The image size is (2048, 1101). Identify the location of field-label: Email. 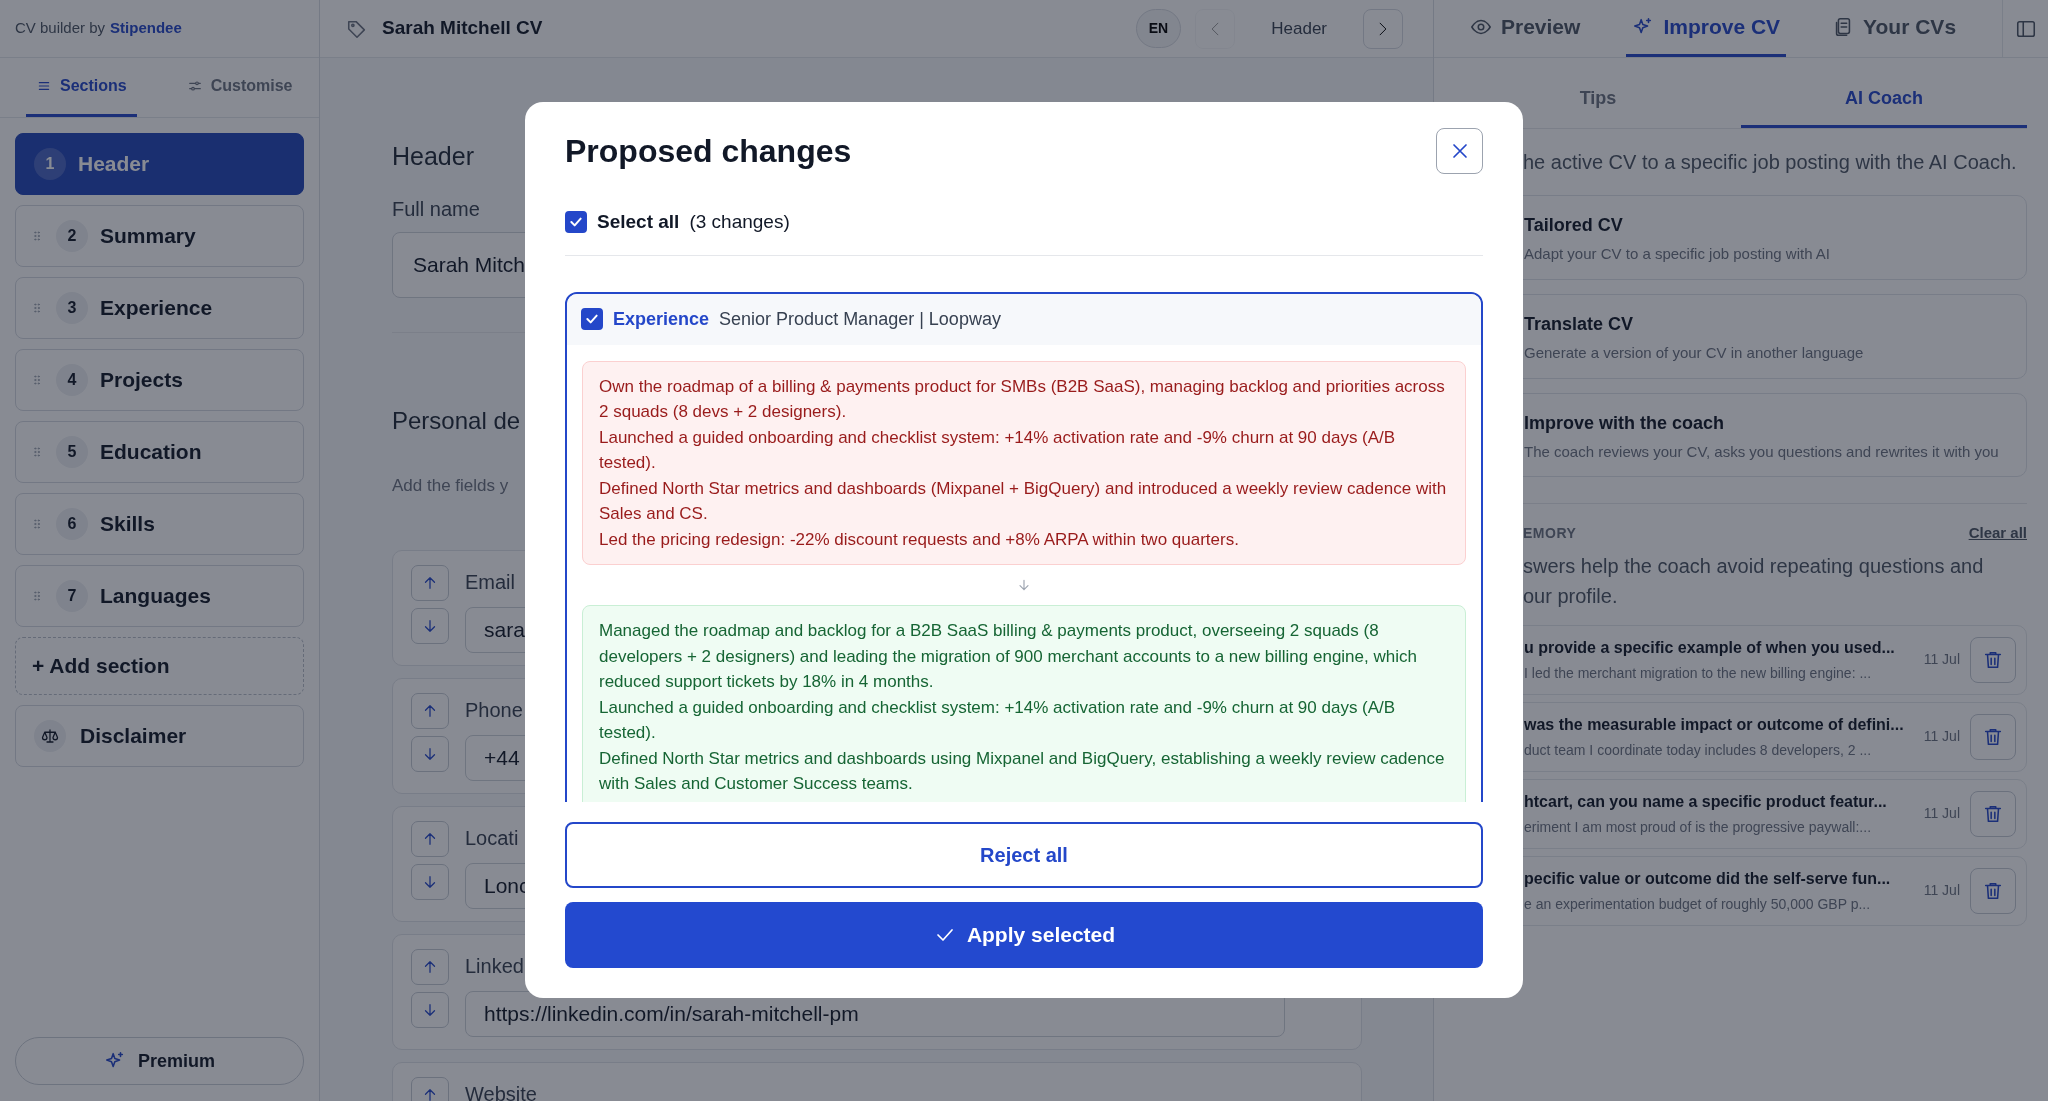
(490, 582).